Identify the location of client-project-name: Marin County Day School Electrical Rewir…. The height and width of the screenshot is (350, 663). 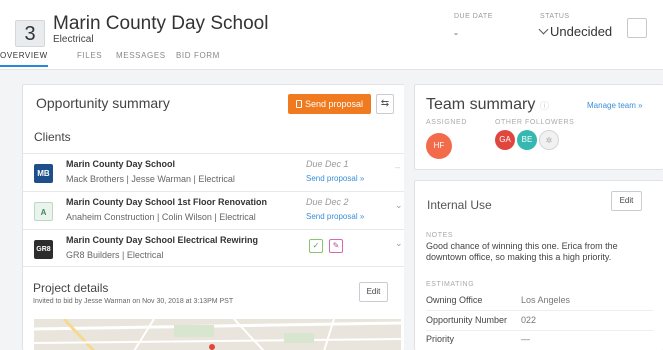
(162, 240).